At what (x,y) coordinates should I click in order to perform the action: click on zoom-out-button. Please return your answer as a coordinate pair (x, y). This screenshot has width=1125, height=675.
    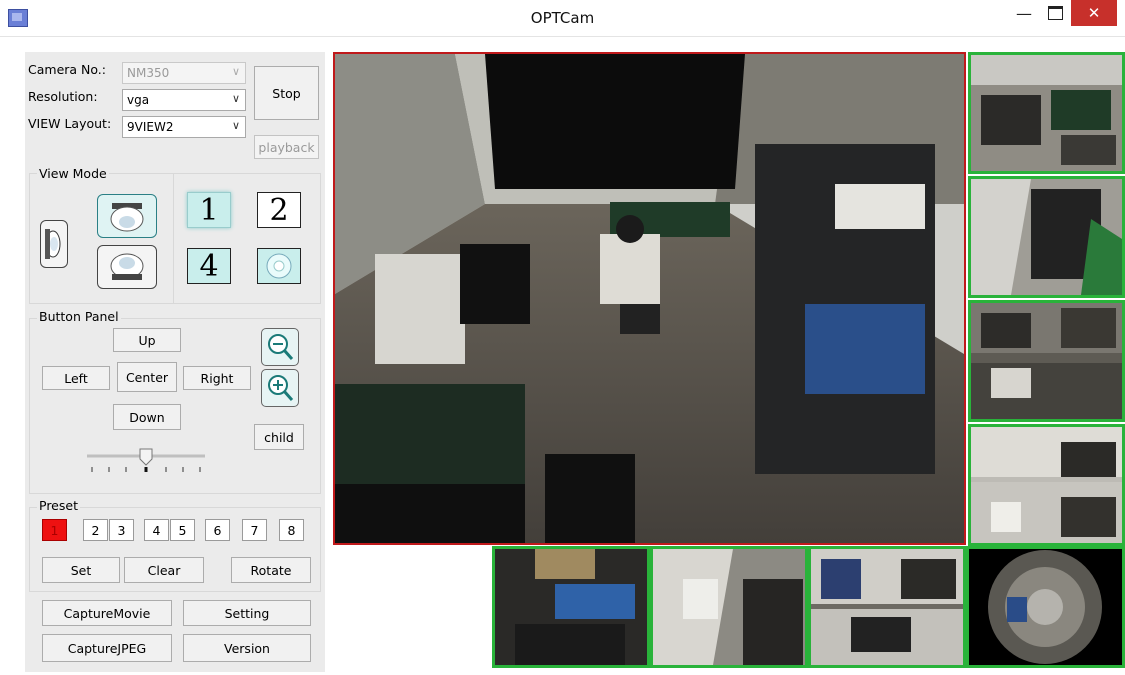
    Looking at the image, I should click on (280, 347).